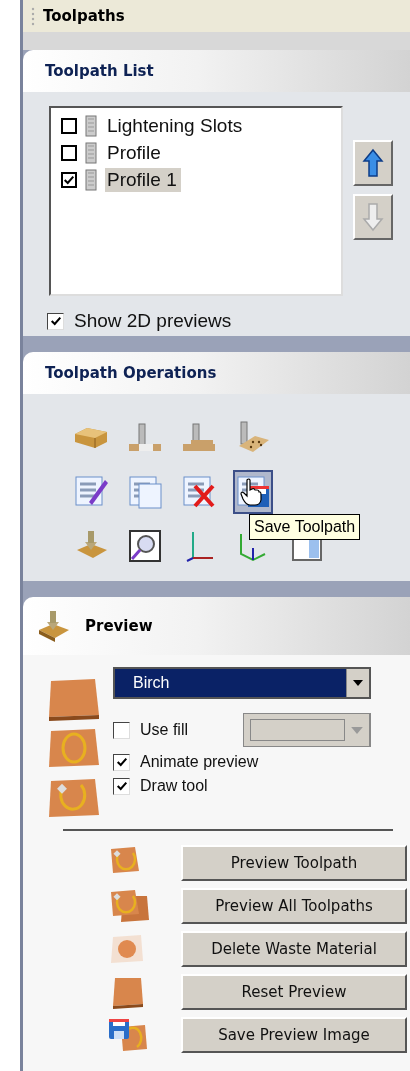 This screenshot has width=410, height=1071. What do you see at coordinates (242, 683) in the screenshot?
I see `material-dropdown: Birch` at bounding box center [242, 683].